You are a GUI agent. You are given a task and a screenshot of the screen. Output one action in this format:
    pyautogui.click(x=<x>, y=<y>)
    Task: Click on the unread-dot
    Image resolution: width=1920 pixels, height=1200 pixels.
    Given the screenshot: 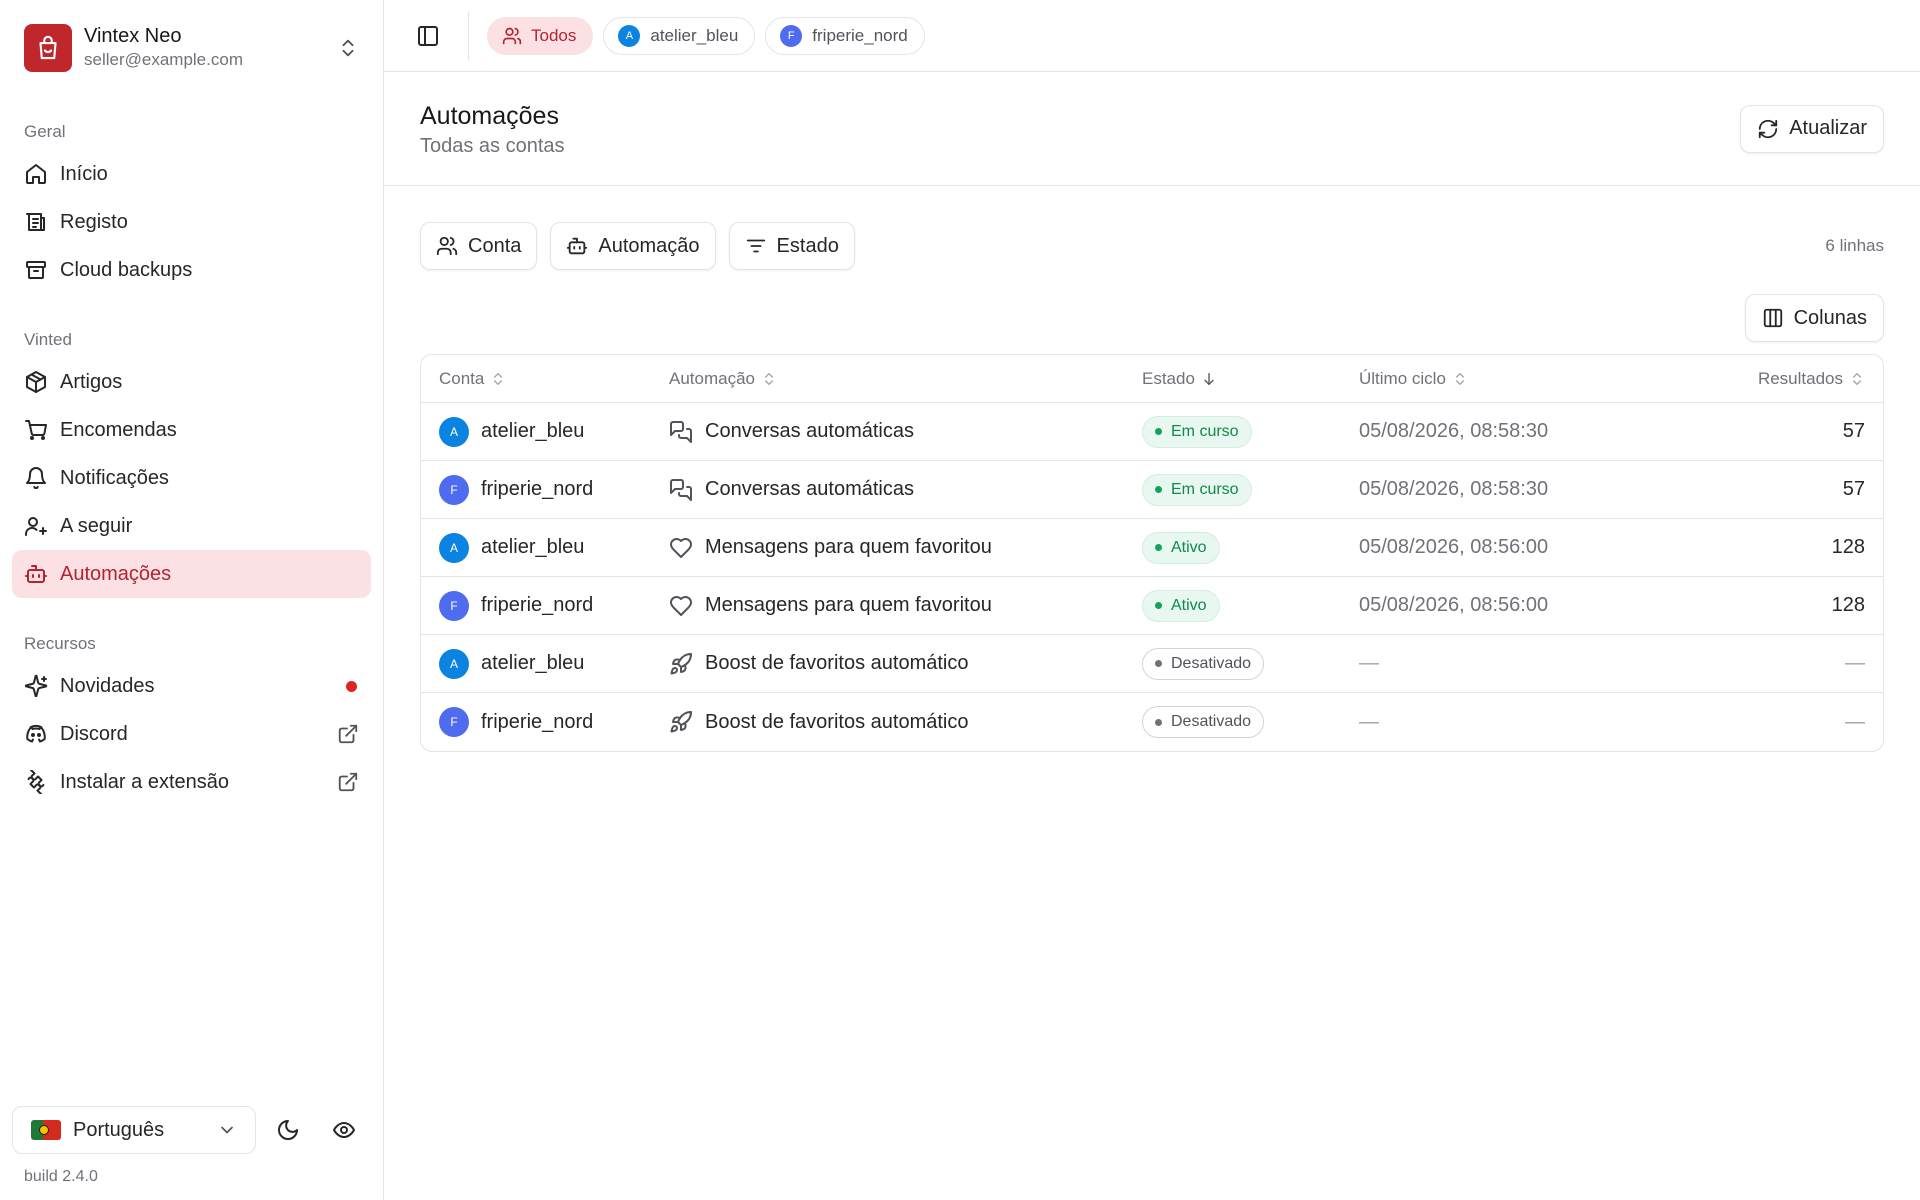 What is the action you would take?
    pyautogui.click(x=351, y=686)
    